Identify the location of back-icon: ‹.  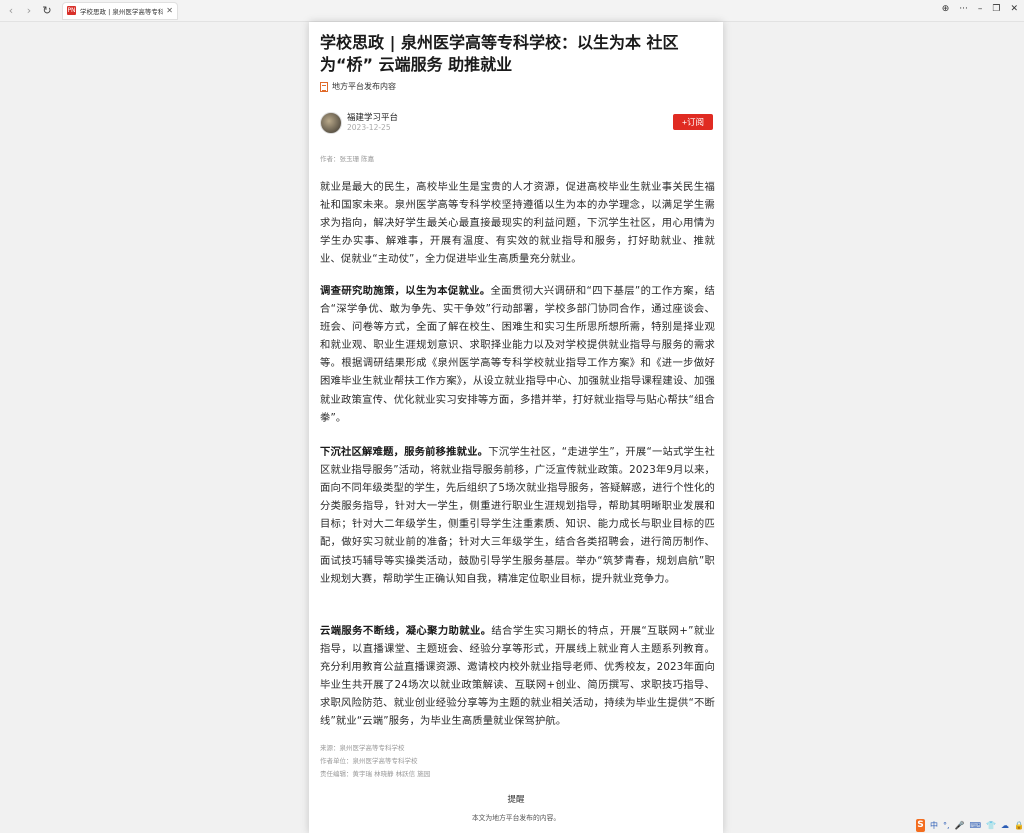
(11, 11).